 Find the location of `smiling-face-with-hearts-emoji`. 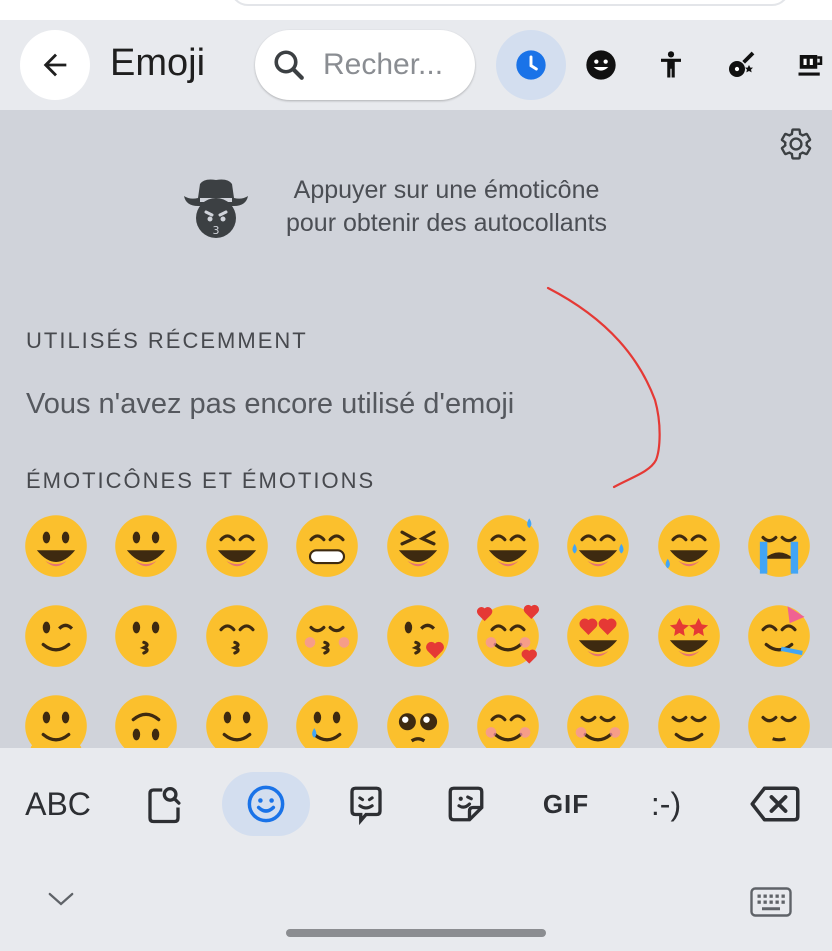

smiling-face-with-hearts-emoji is located at coordinates (508, 636).